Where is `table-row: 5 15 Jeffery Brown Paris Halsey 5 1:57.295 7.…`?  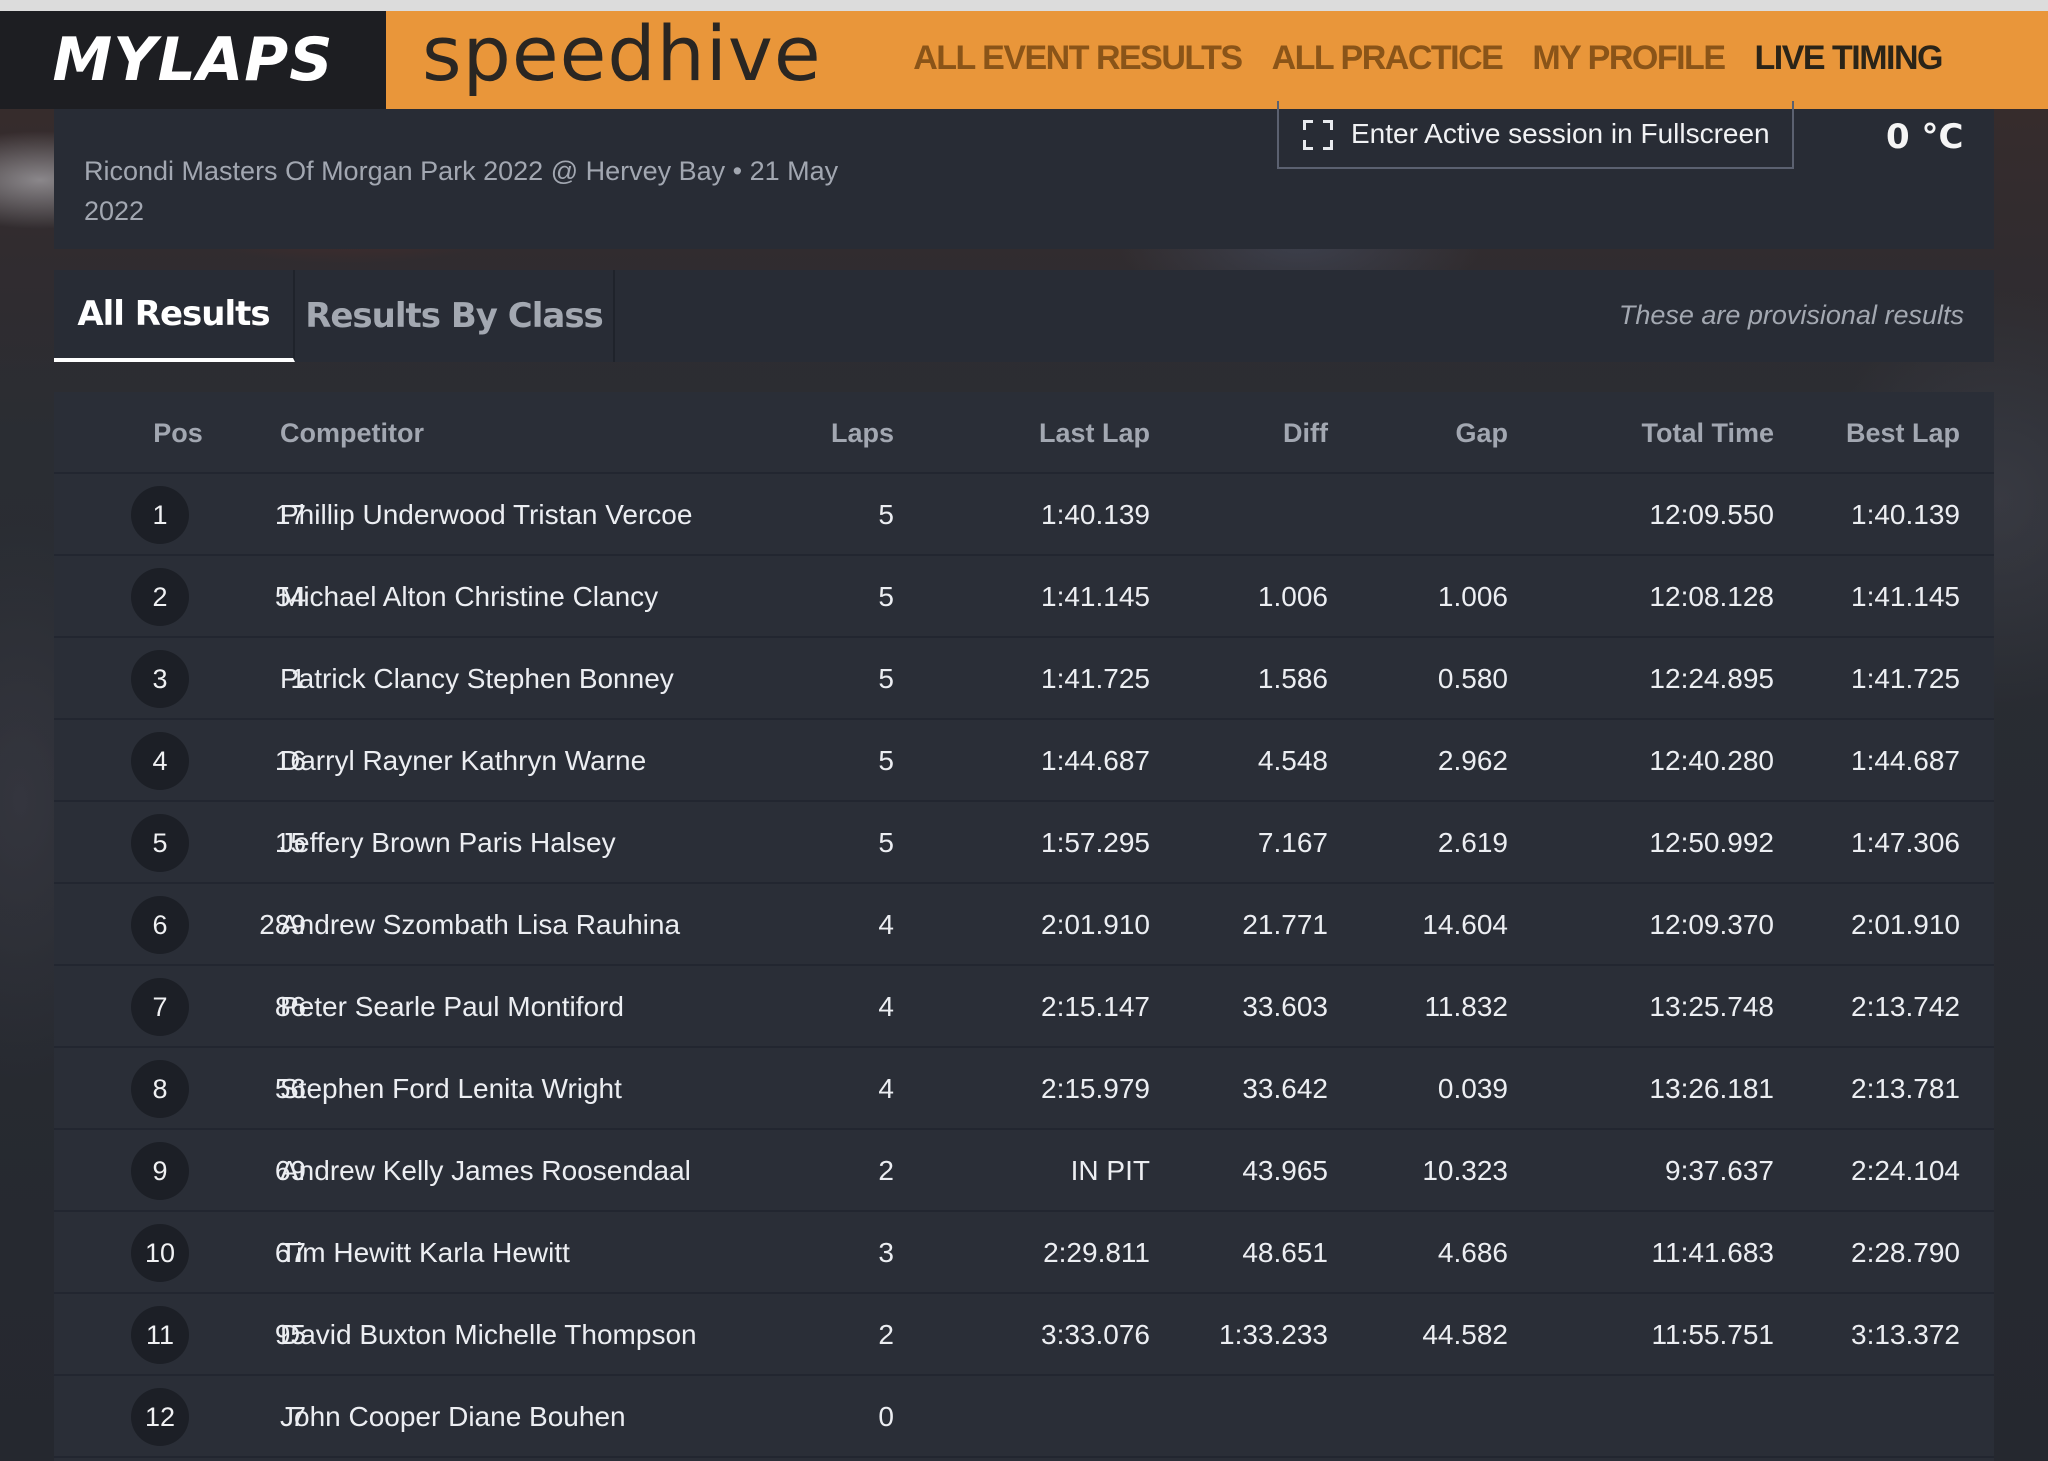
table-row: 5 15 Jeffery Brown Paris Halsey 5 1:57.295 7.… is located at coordinates (1024, 843).